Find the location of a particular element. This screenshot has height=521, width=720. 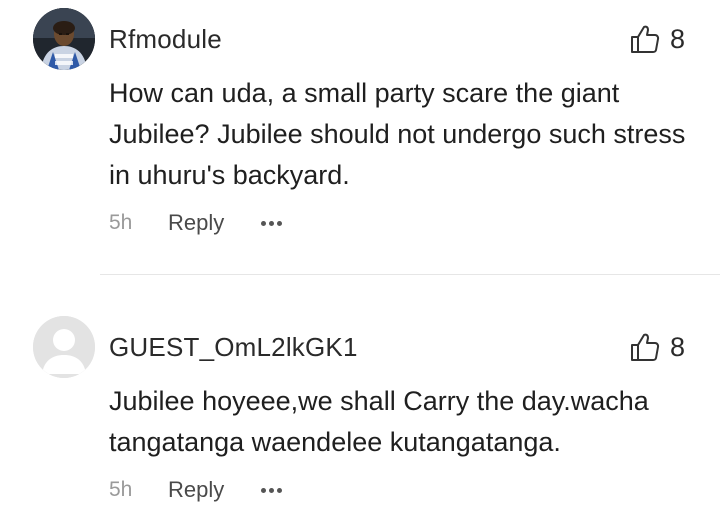

username: GUEST_OmL2lkGK1 is located at coordinates (233, 347).